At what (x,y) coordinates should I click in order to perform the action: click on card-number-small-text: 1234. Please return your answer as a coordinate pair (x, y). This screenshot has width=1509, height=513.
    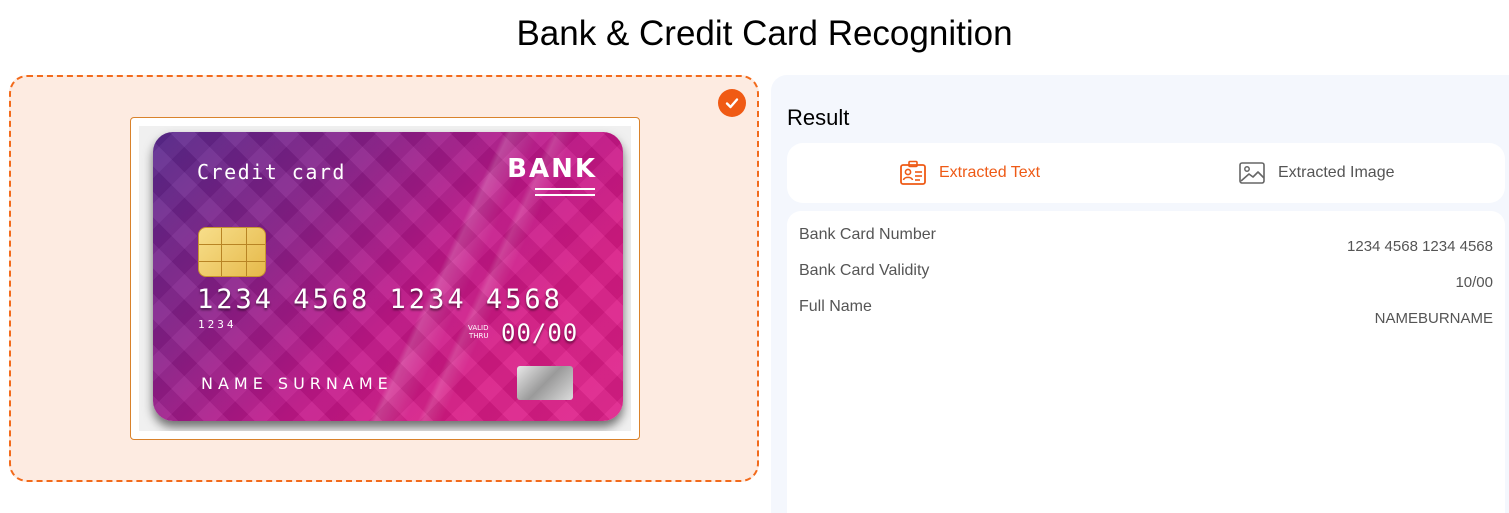
    Looking at the image, I should click on (217, 324).